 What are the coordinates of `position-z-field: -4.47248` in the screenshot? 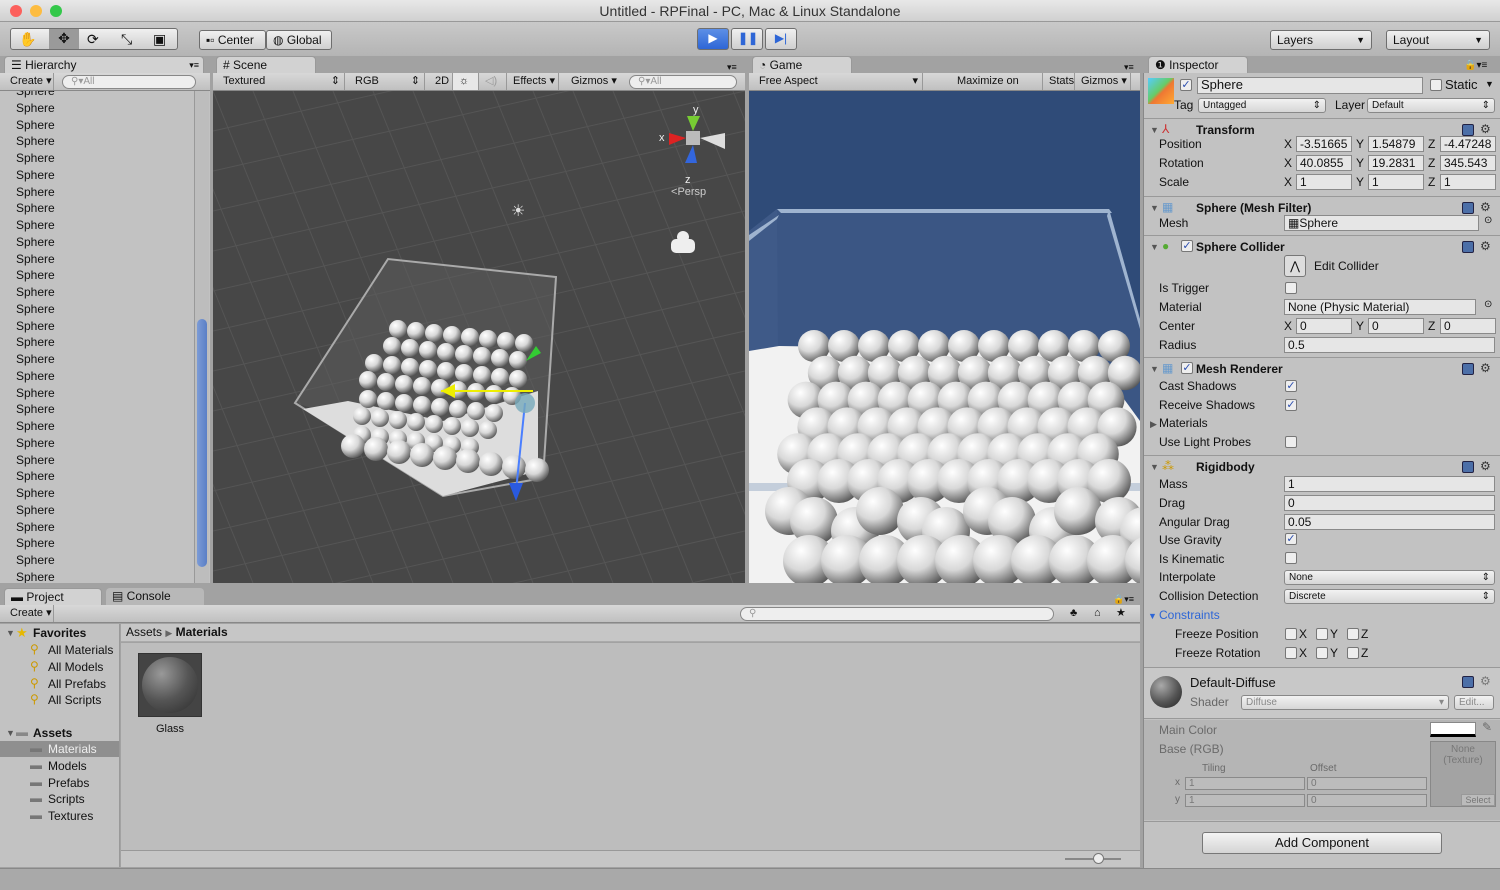 It's located at (1468, 144).